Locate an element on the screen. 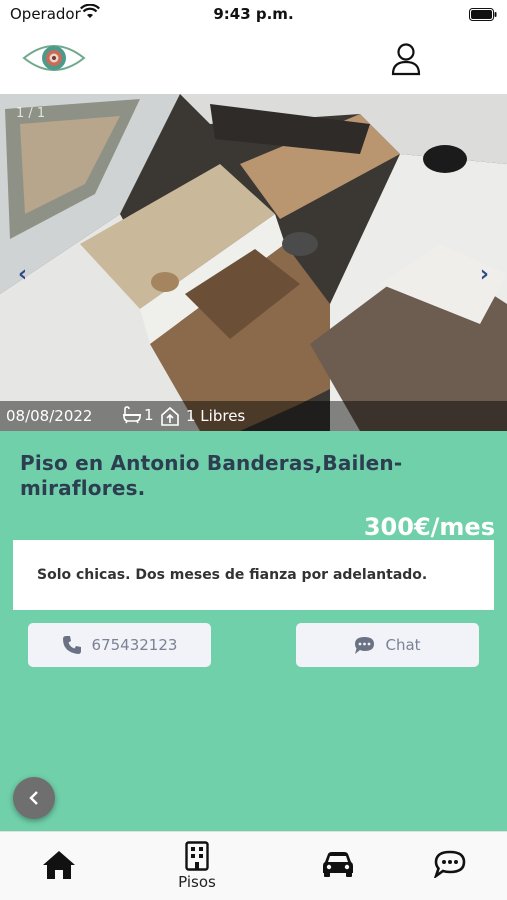 The height and width of the screenshot is (900, 507). back-button is located at coordinates (34, 798).